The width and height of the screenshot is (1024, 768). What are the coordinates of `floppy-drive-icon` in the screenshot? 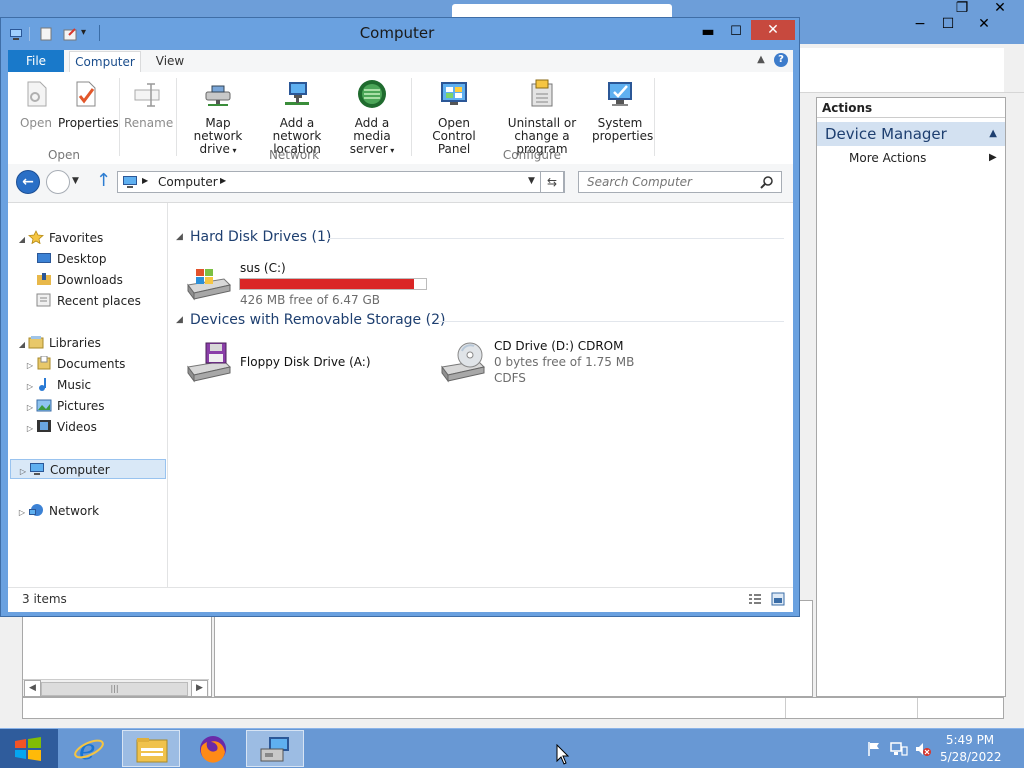 It's located at (209, 362).